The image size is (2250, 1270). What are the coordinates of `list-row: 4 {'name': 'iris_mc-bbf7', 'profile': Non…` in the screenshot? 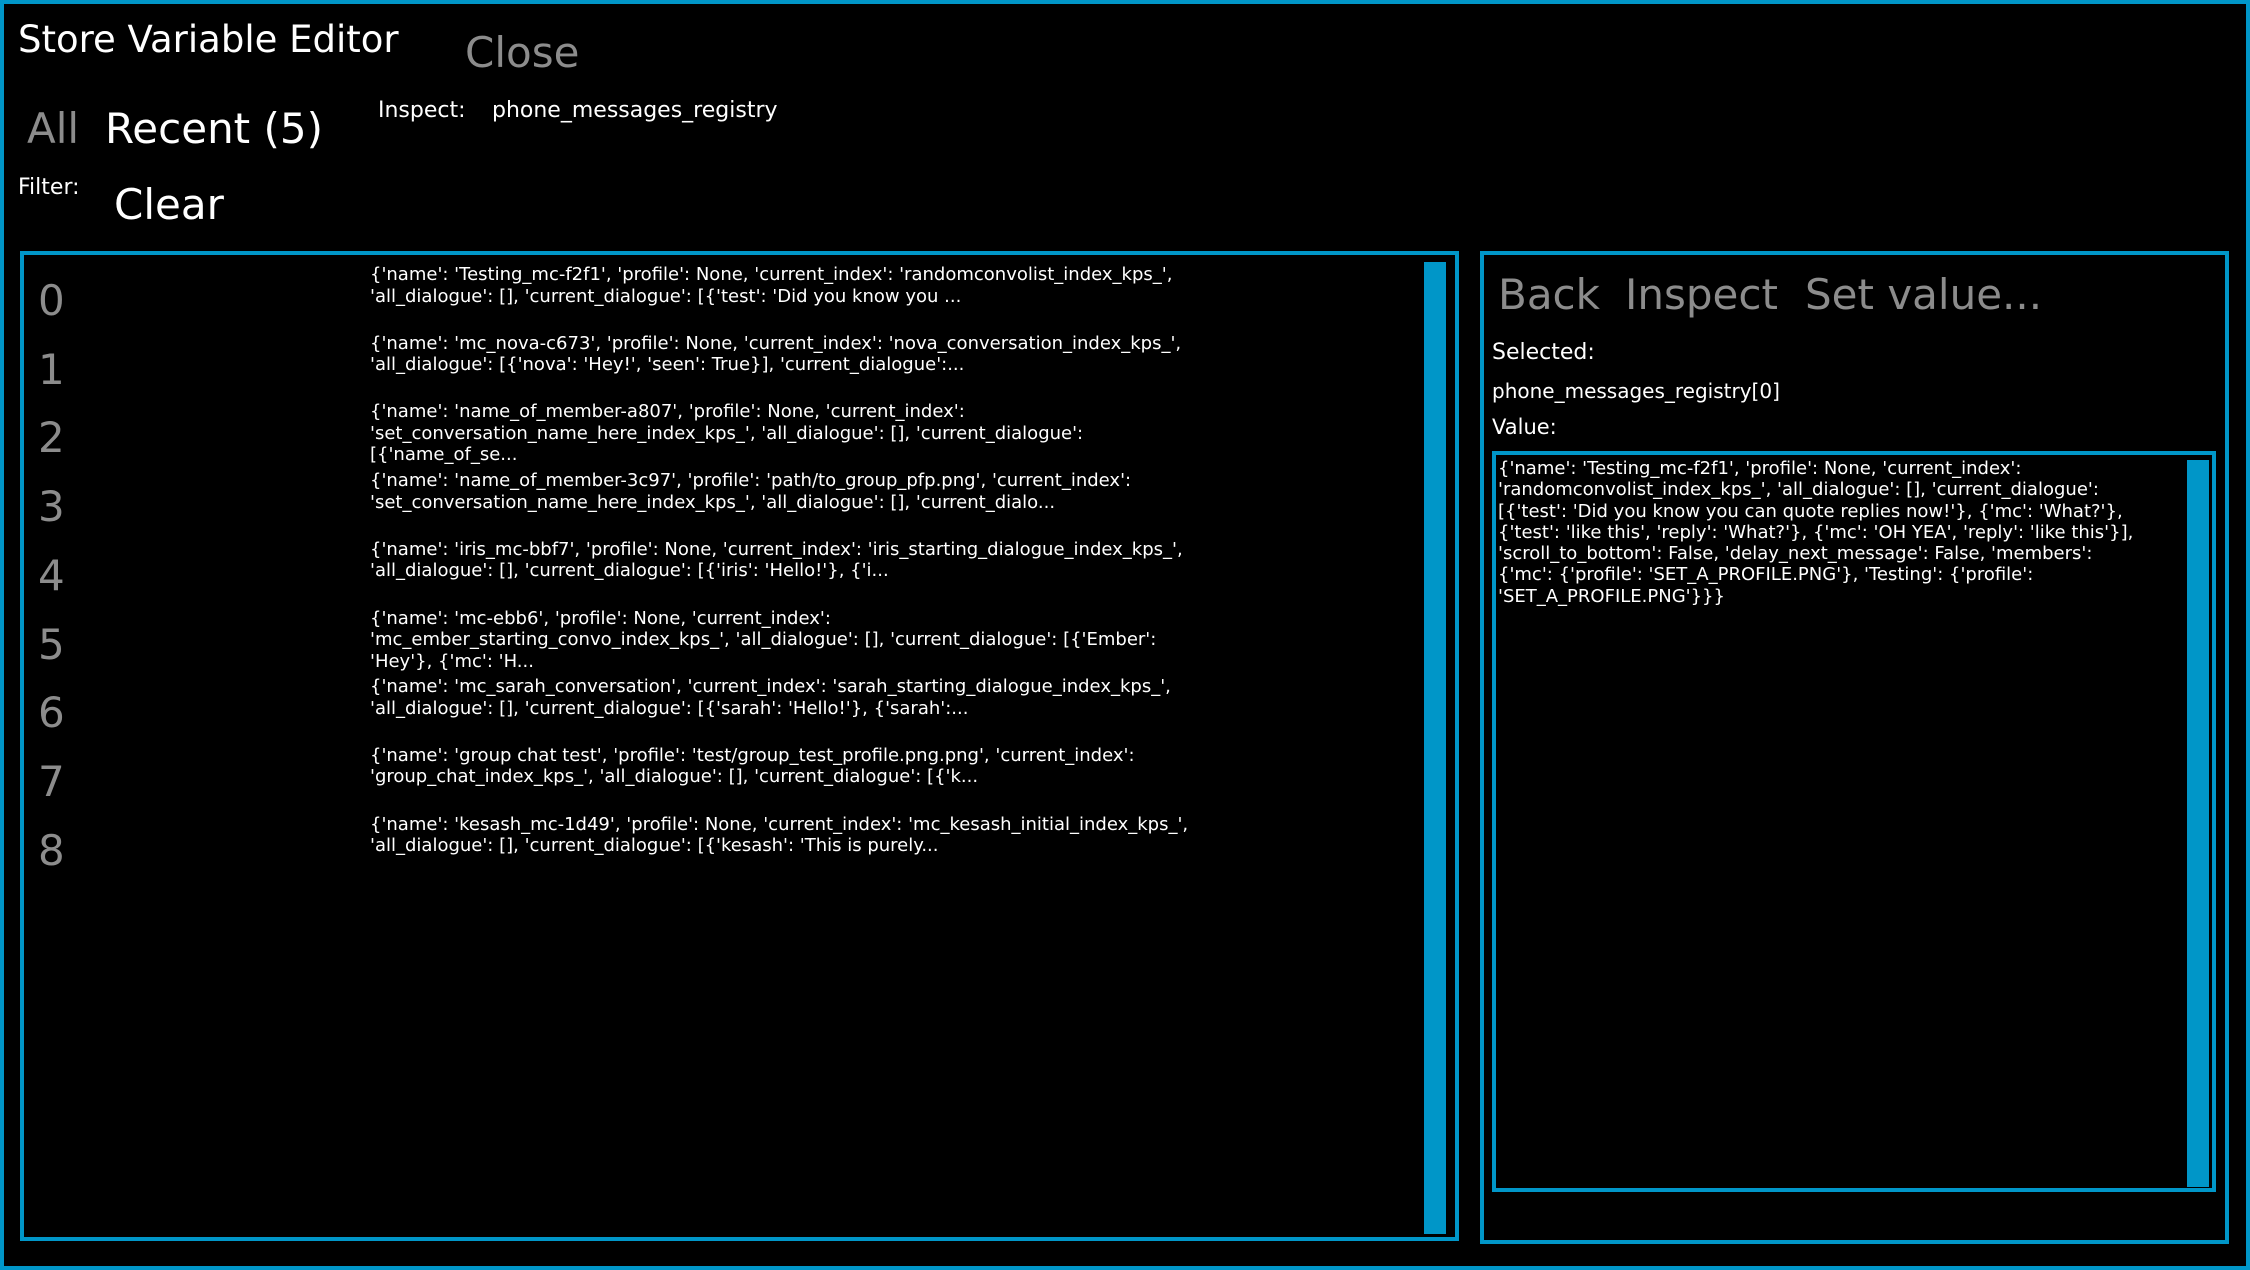 It's located at (720, 567).